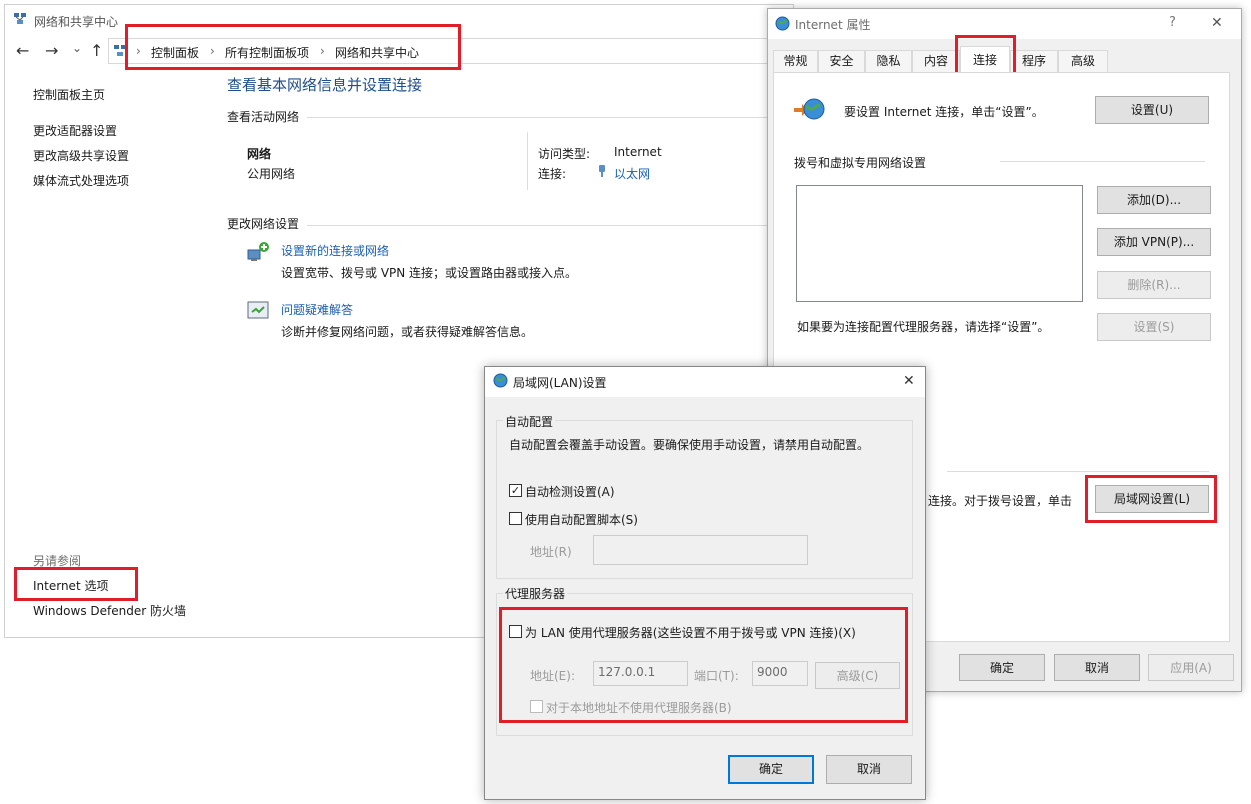 Image resolution: width=1251 pixels, height=804 pixels. Describe the element at coordinates (81, 155) in the screenshot. I see `sidebar-item-advanced-sharing: 更改高级共享设置` at that location.